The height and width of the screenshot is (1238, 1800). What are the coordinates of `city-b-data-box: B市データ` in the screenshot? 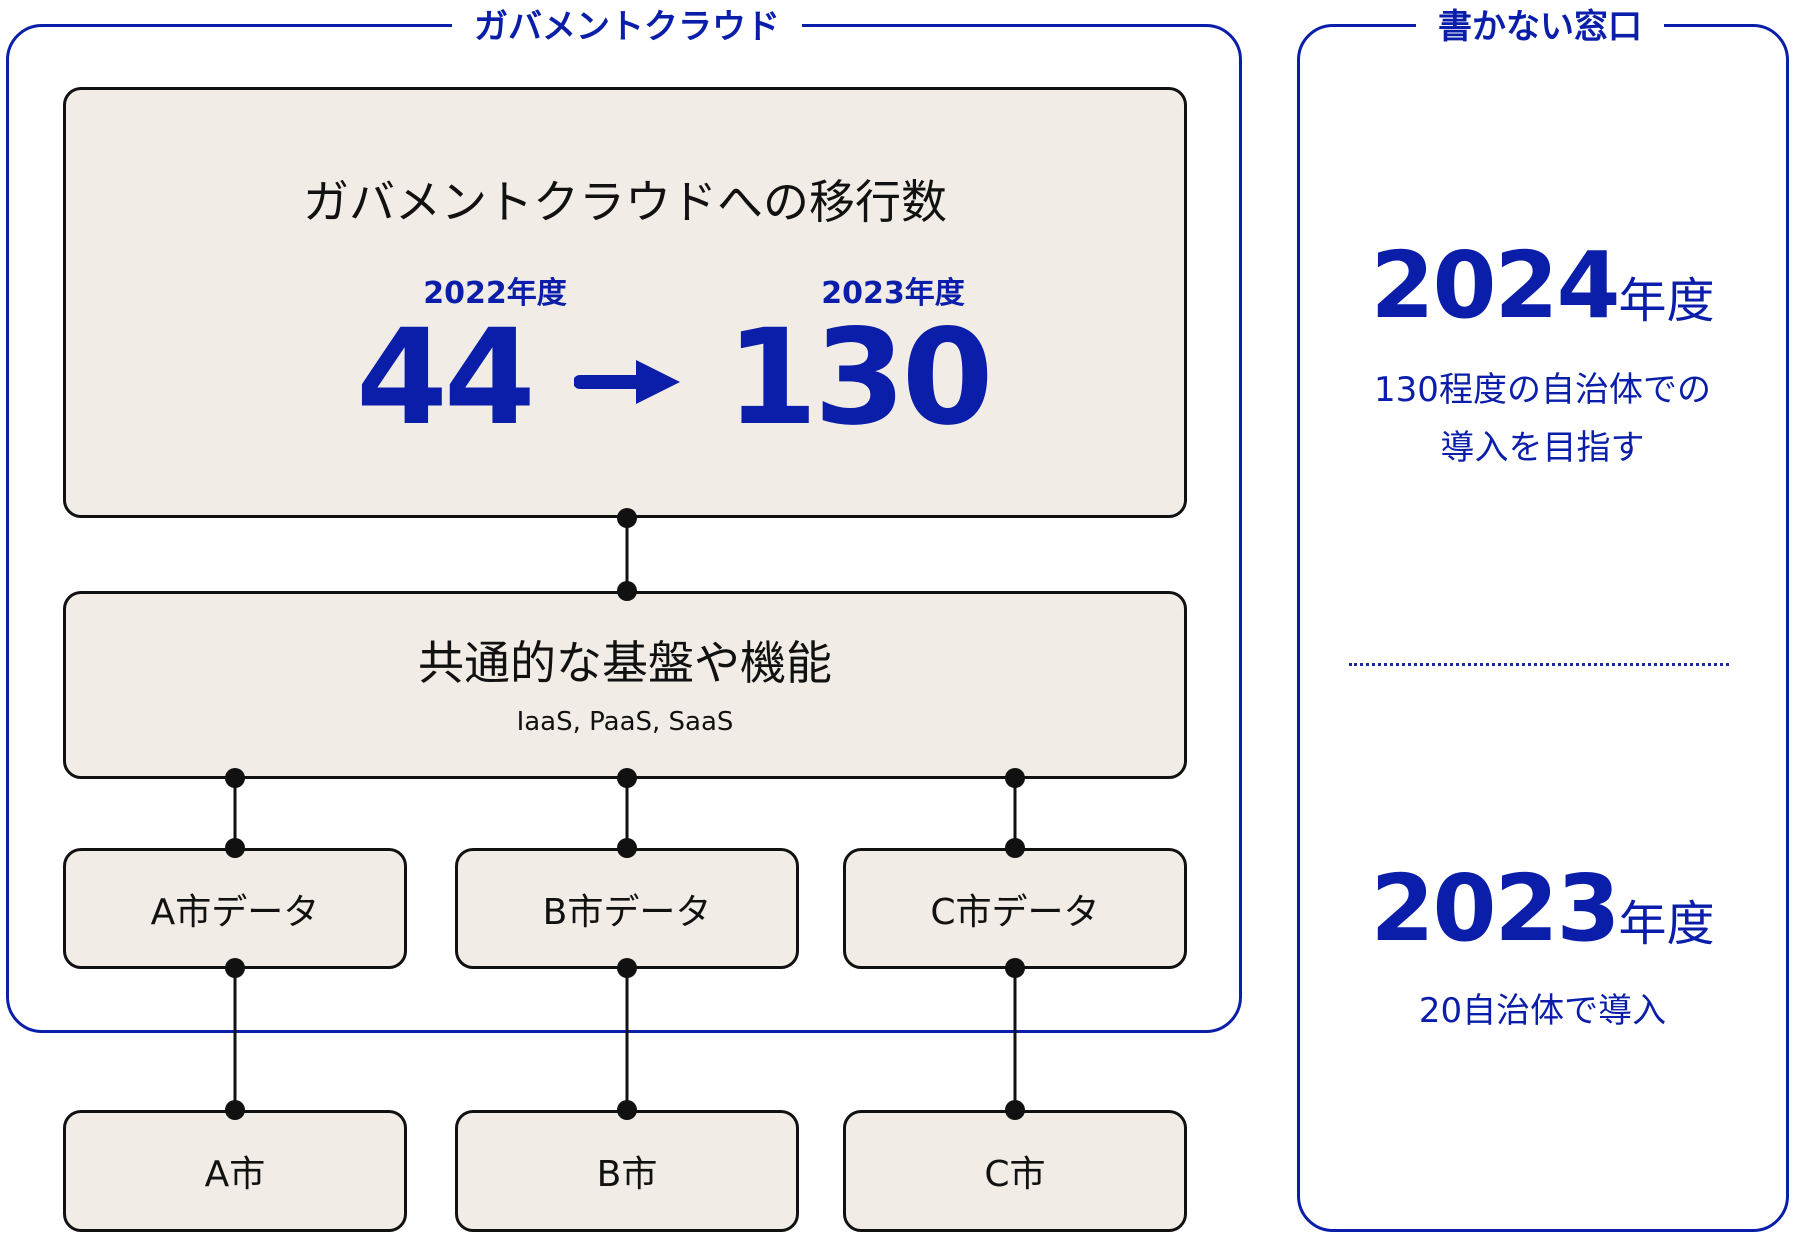 It's located at (627, 908).